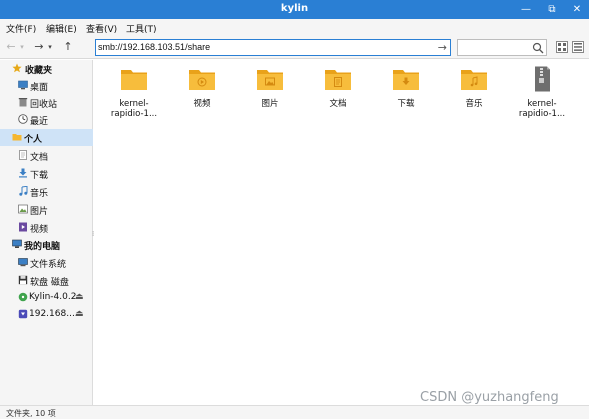  What do you see at coordinates (406, 80) in the screenshot?
I see `download-folder-icon` at bounding box center [406, 80].